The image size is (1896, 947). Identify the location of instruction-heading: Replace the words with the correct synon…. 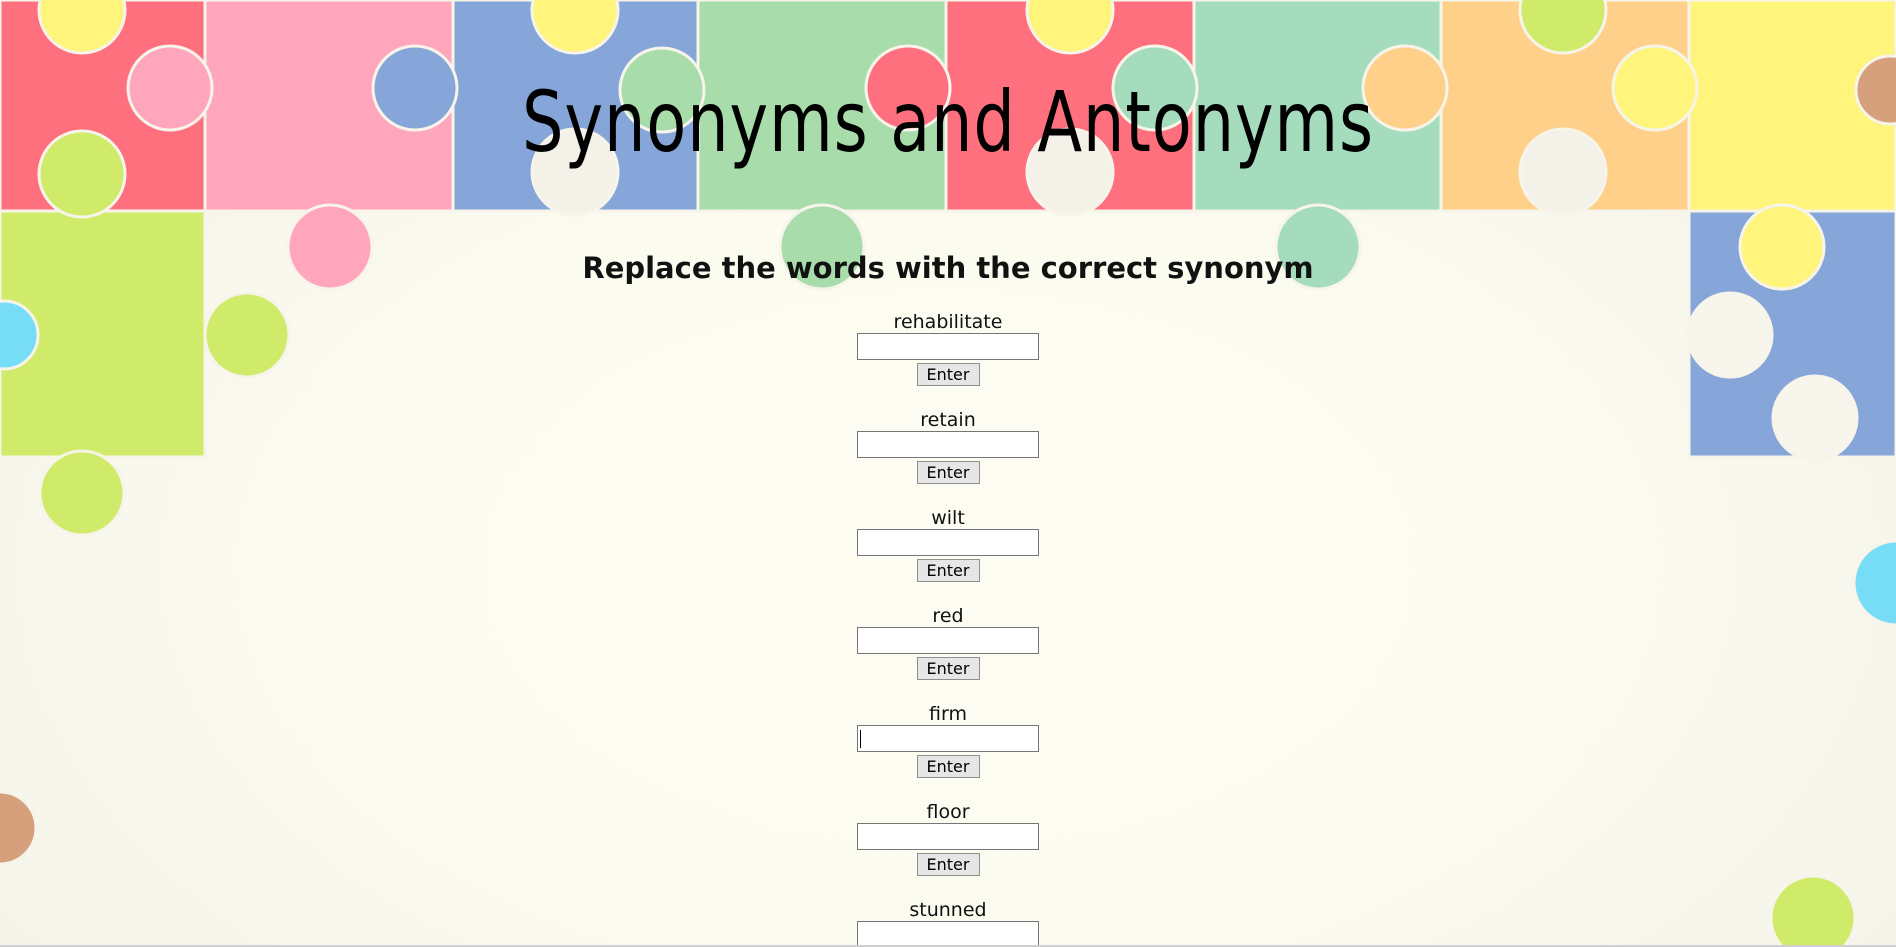
(948, 268).